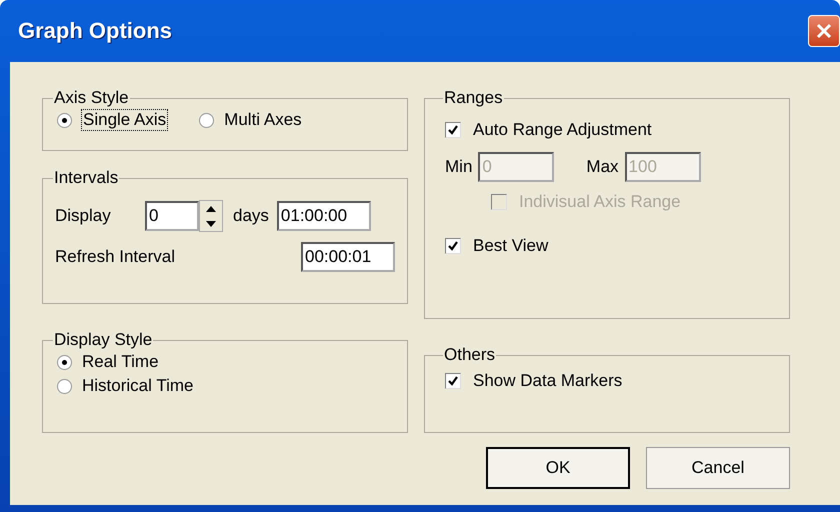 The width and height of the screenshot is (840, 512). Describe the element at coordinates (533, 381) in the screenshot. I see `checkbox: Show Data Markers` at that location.